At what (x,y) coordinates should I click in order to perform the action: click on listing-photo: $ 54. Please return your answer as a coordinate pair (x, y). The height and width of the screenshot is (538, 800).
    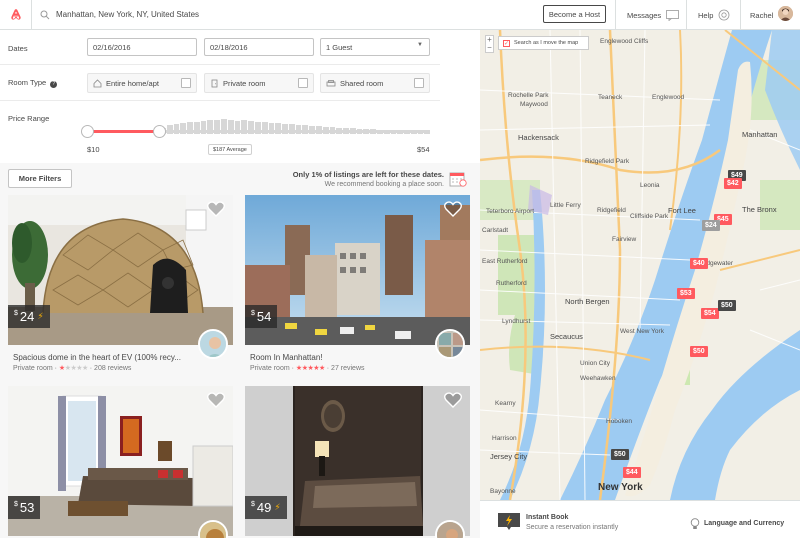
    Looking at the image, I should click on (357, 270).